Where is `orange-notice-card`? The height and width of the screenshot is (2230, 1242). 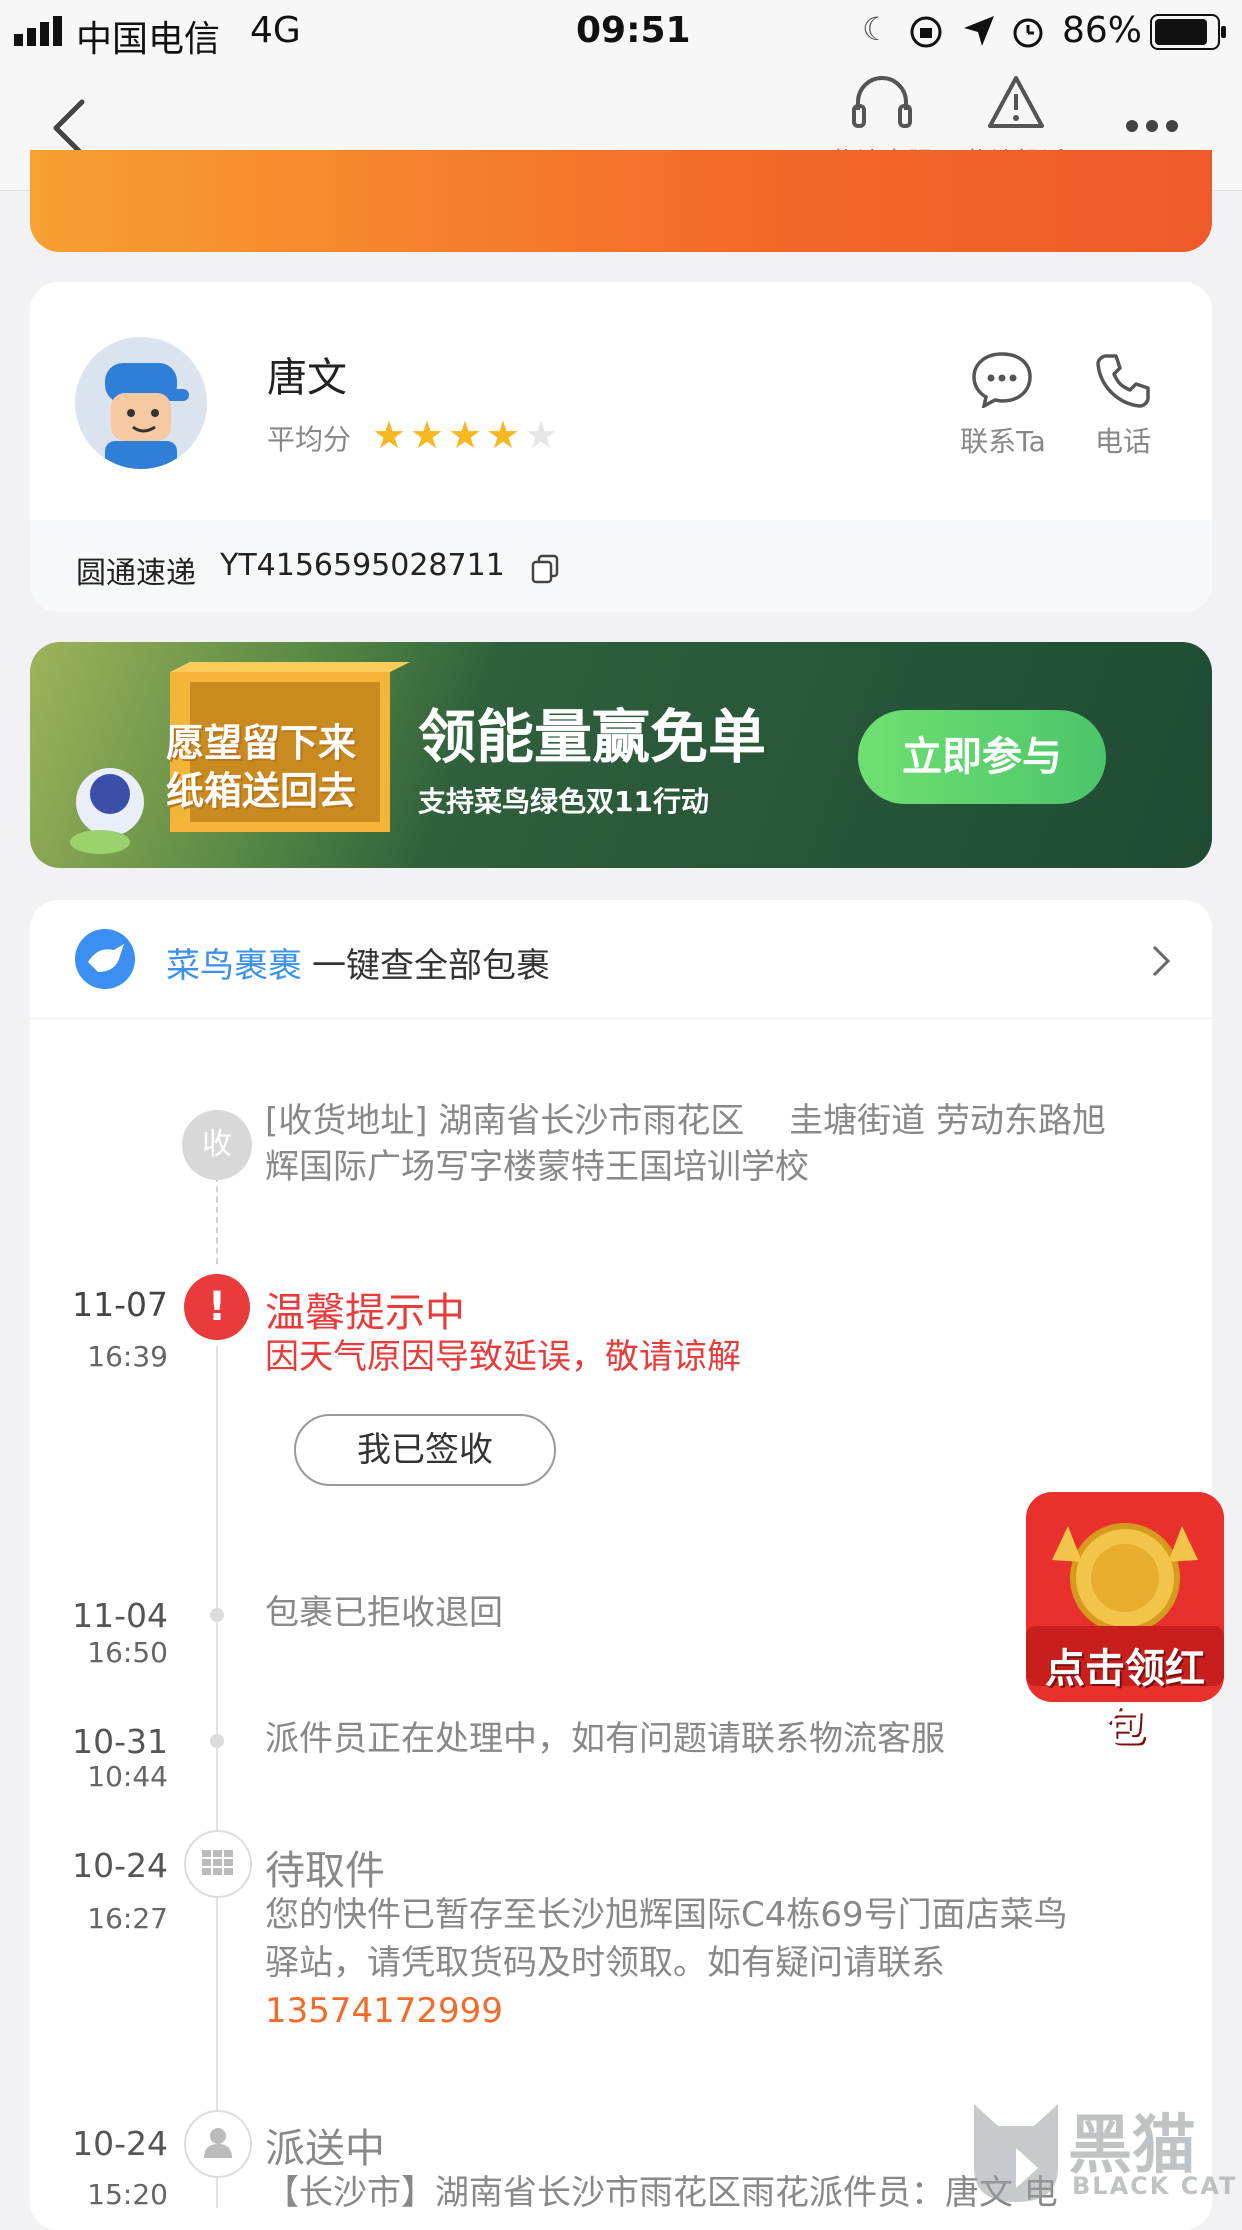
orange-notice-card is located at coordinates (621, 201).